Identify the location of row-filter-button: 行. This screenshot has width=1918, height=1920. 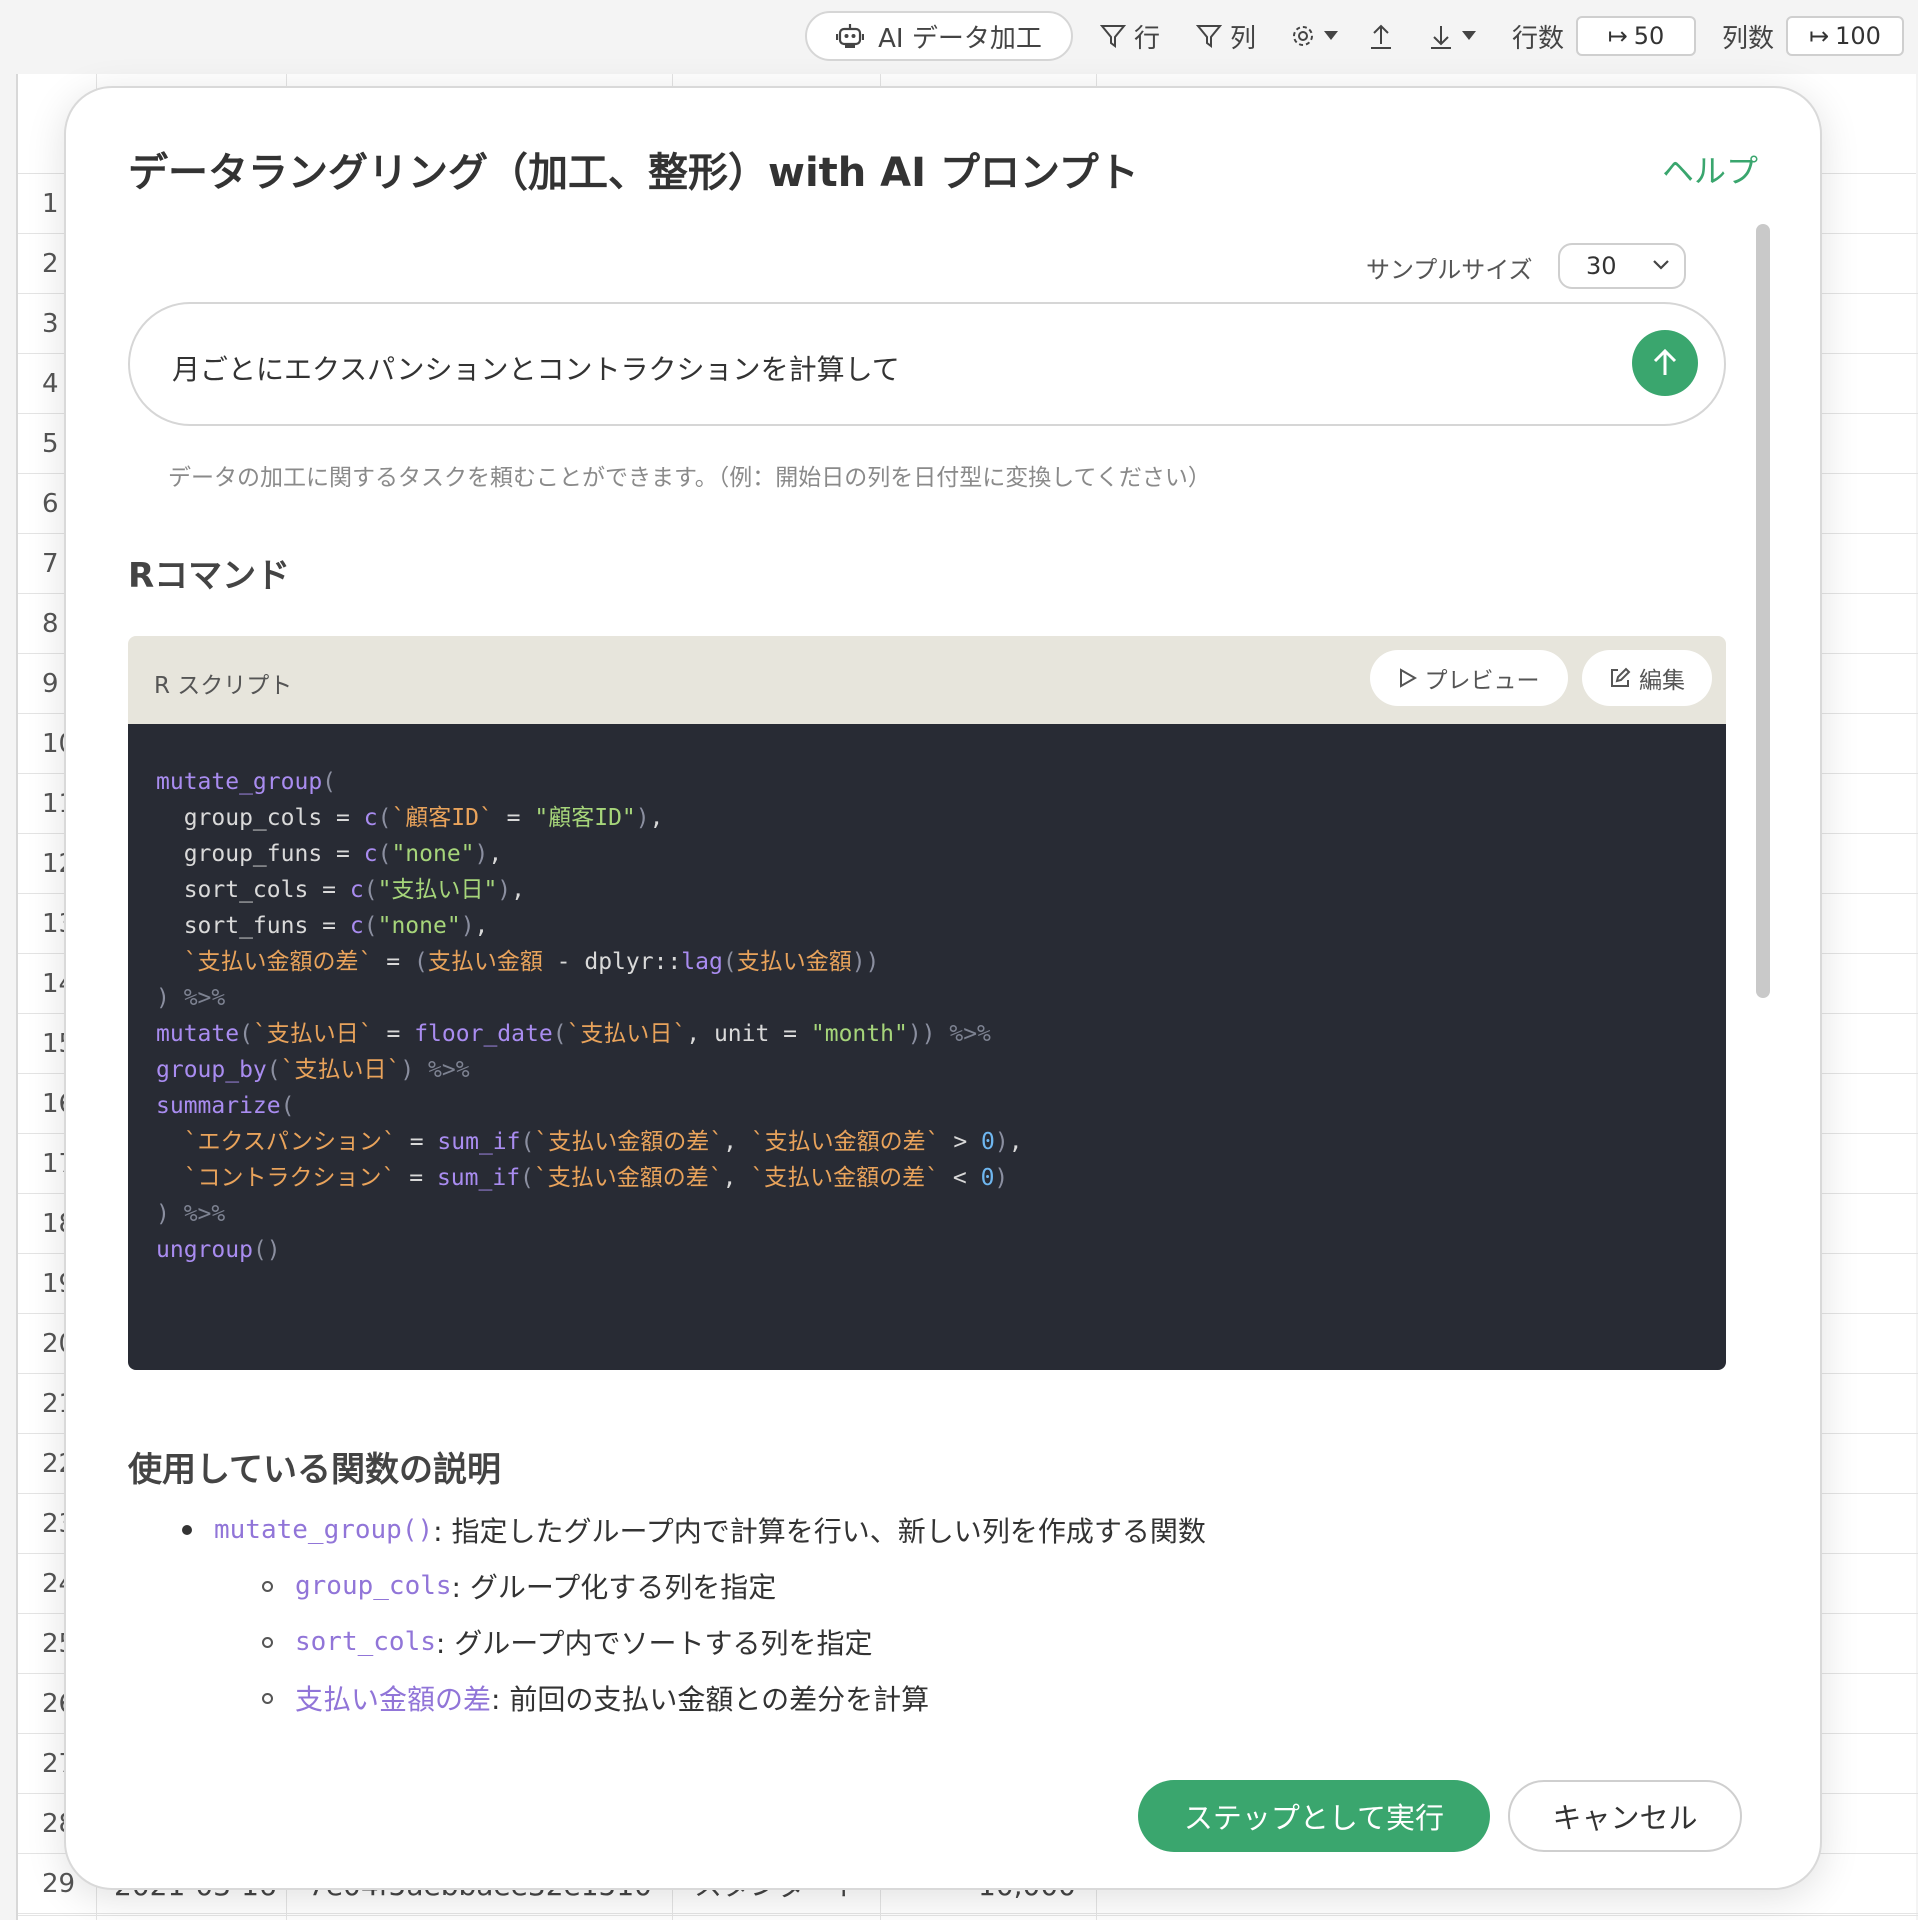
(1130, 36).